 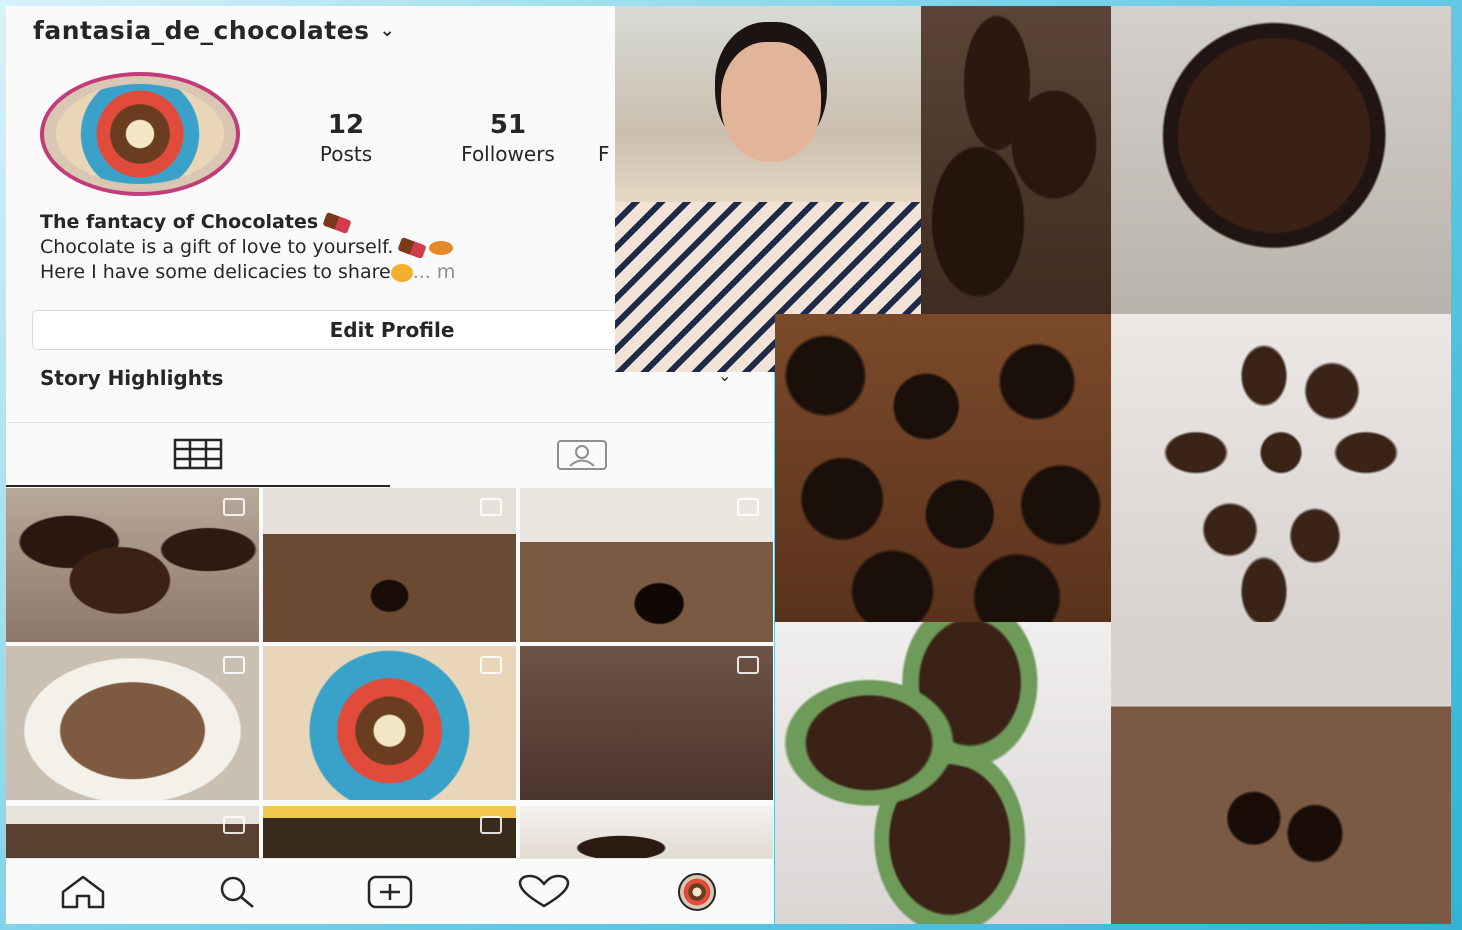 What do you see at coordinates (943, 468) in the screenshot?
I see `chocolate-donuts-photo` at bounding box center [943, 468].